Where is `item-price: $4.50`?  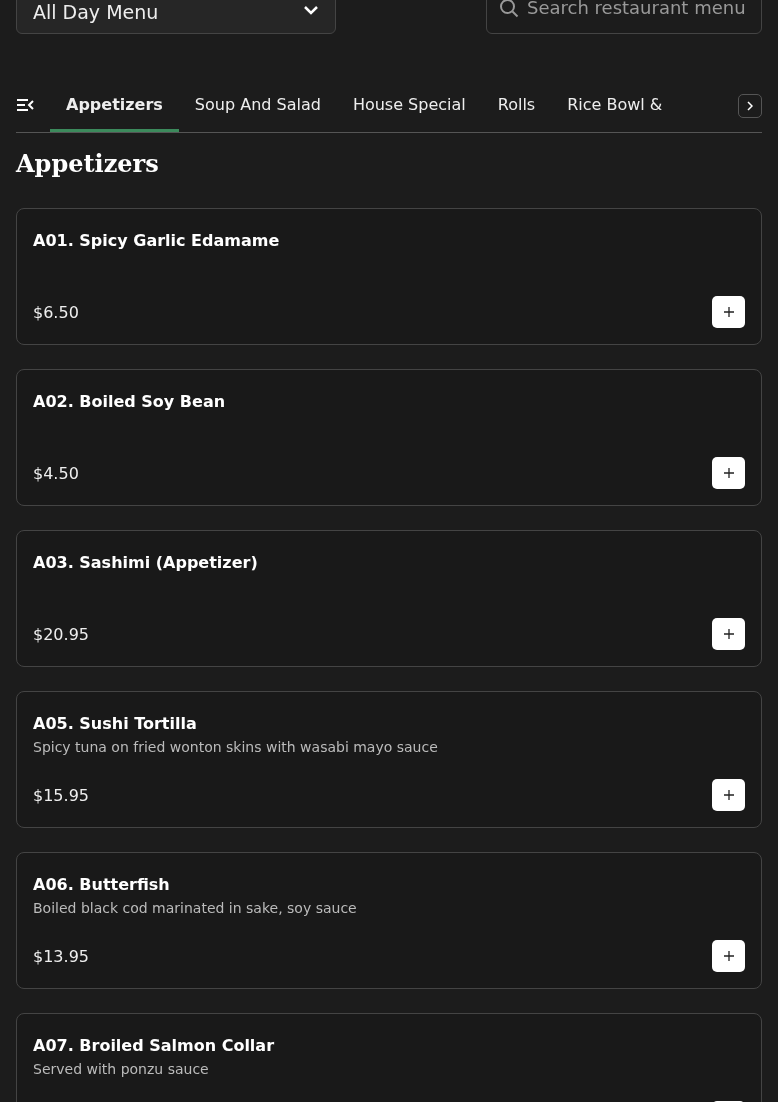 item-price: $4.50 is located at coordinates (56, 473).